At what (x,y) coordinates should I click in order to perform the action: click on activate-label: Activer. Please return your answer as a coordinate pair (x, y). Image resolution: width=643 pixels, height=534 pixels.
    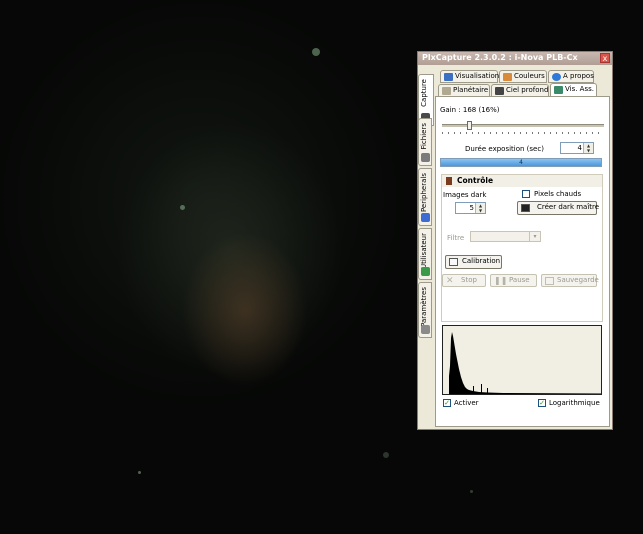
    Looking at the image, I should click on (466, 403).